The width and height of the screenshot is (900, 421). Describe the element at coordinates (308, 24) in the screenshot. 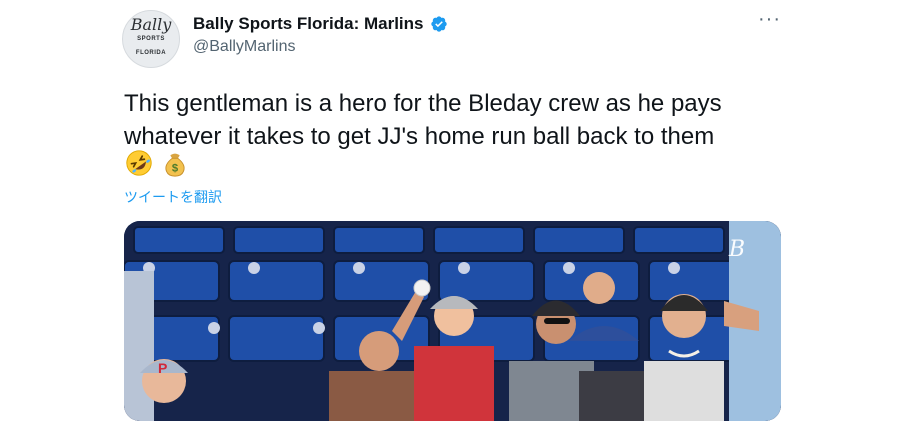

I see `author-display-name: Bally Sports Florida: Marlins` at that location.